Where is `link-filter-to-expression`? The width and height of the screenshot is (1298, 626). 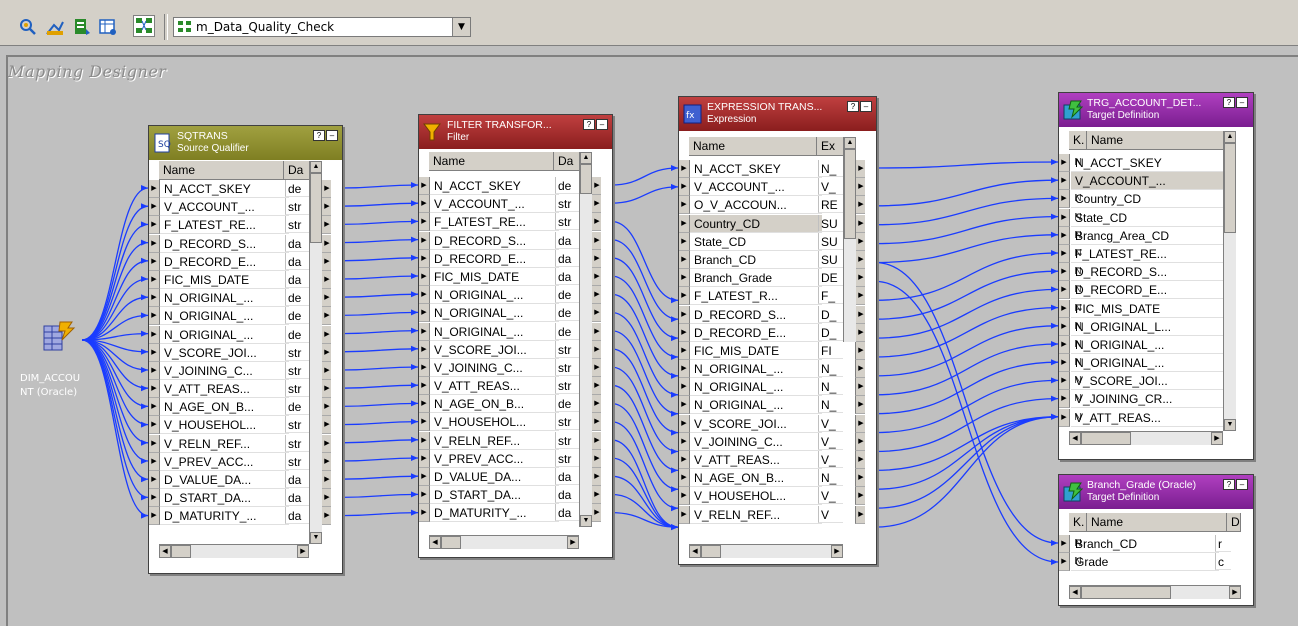
link-filter-to-expression is located at coordinates (644, 483).